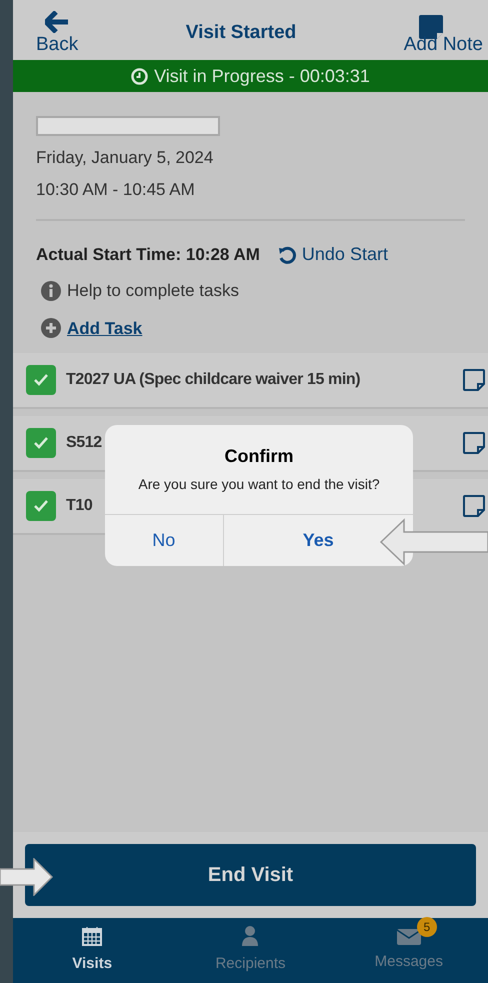 The height and width of the screenshot is (983, 488). What do you see at coordinates (51, 290) in the screenshot?
I see `info-icon` at bounding box center [51, 290].